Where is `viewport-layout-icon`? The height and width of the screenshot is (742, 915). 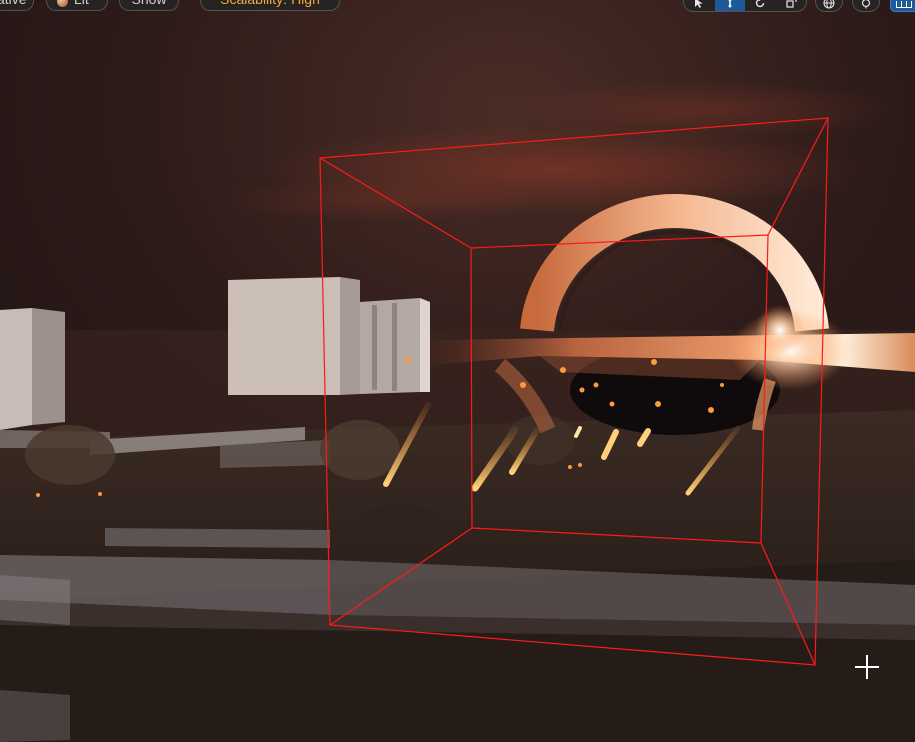
viewport-layout-icon is located at coordinates (904, 4).